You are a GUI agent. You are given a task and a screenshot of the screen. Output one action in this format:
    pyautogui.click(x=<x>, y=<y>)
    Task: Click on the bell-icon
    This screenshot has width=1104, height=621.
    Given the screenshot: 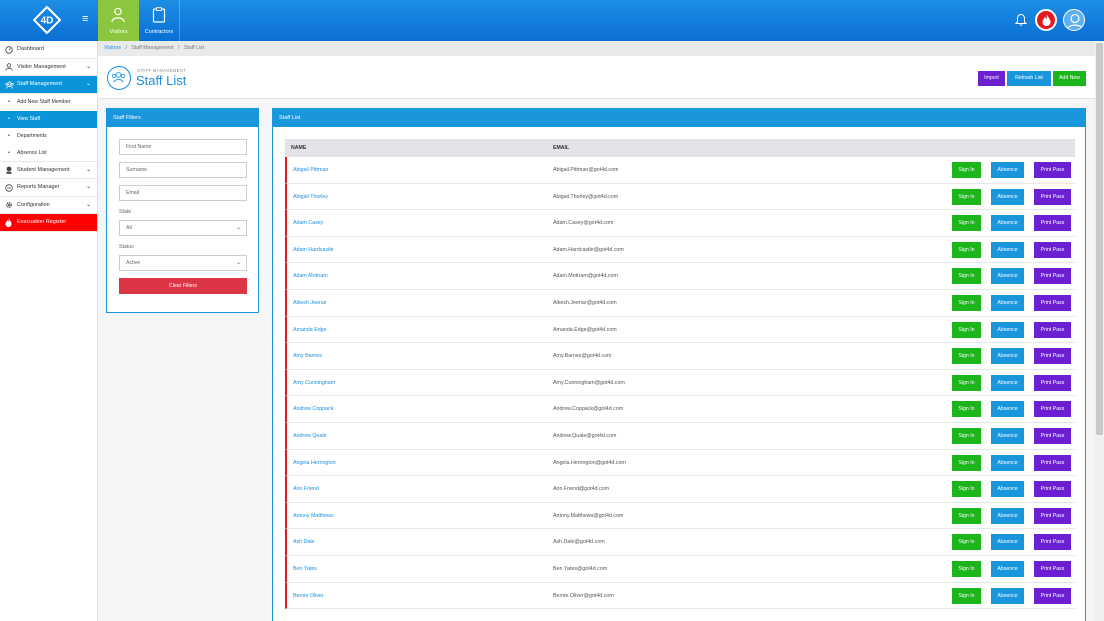 What is the action you would take?
    pyautogui.click(x=1021, y=20)
    